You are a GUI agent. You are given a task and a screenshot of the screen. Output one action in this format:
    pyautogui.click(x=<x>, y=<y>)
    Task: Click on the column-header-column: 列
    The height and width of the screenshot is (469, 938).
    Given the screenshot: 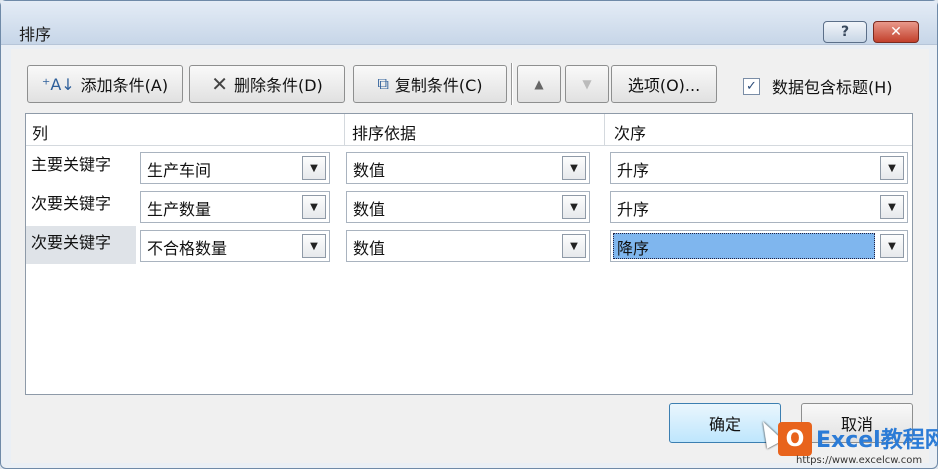 What is the action you would take?
    pyautogui.click(x=40, y=133)
    